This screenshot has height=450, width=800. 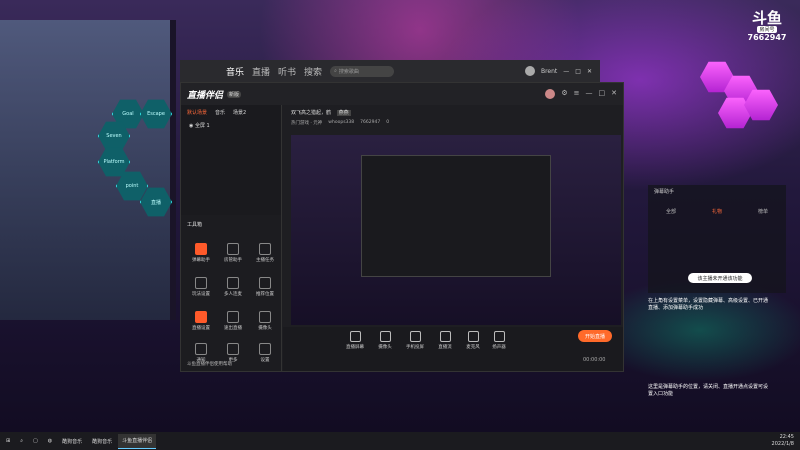 I want to click on mic-button: 麦克风, so click(x=473, y=340).